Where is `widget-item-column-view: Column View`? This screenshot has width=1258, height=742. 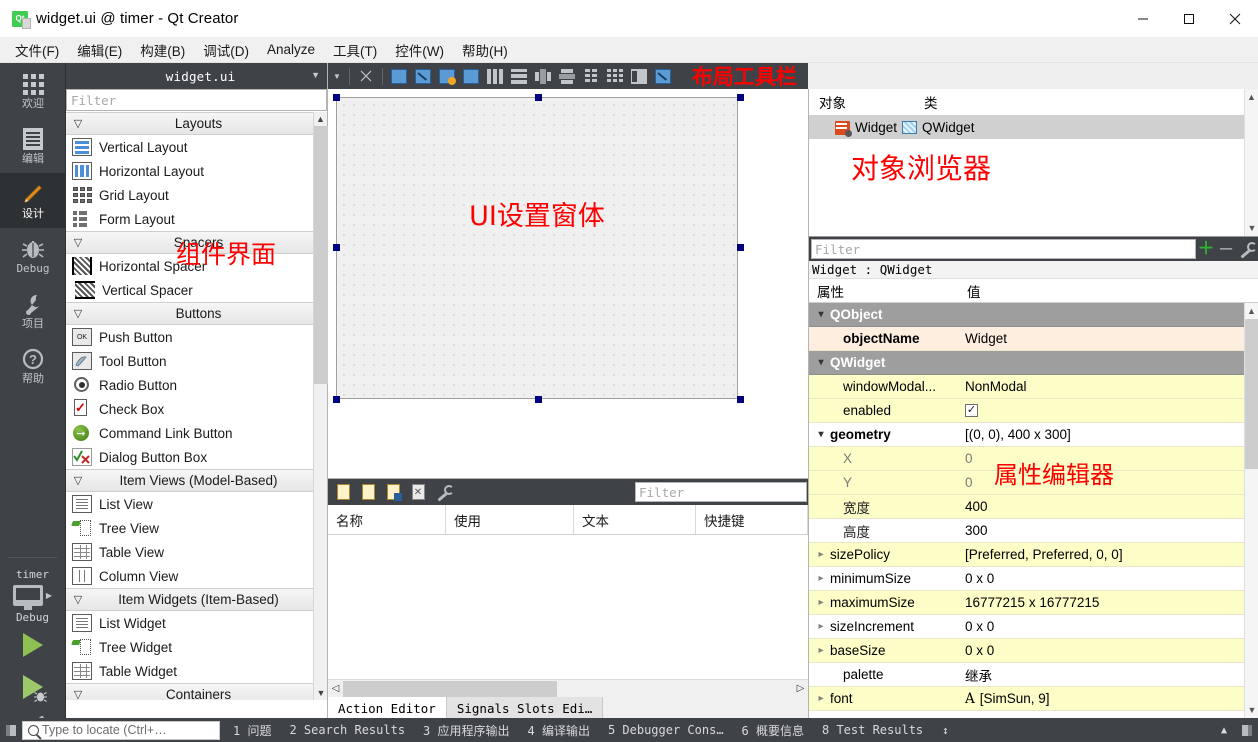
widget-item-column-view: Column View is located at coordinates (196, 576).